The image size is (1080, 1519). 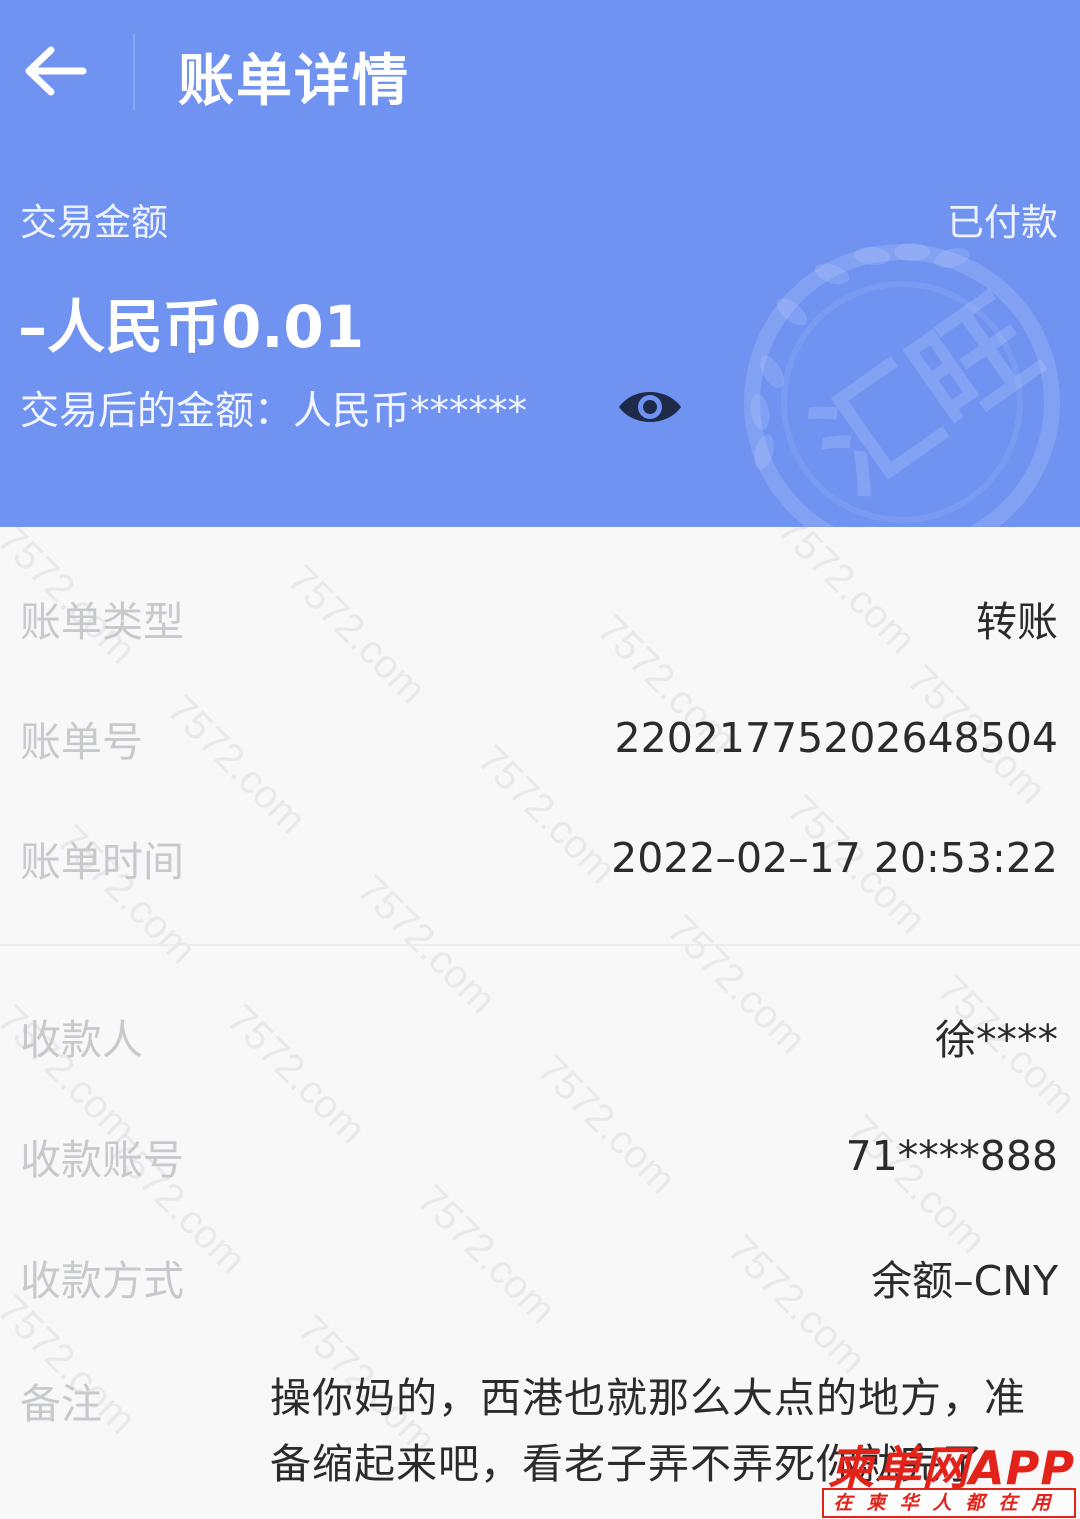 What do you see at coordinates (102, 862) in the screenshot?
I see `detail-label: 账单时间` at bounding box center [102, 862].